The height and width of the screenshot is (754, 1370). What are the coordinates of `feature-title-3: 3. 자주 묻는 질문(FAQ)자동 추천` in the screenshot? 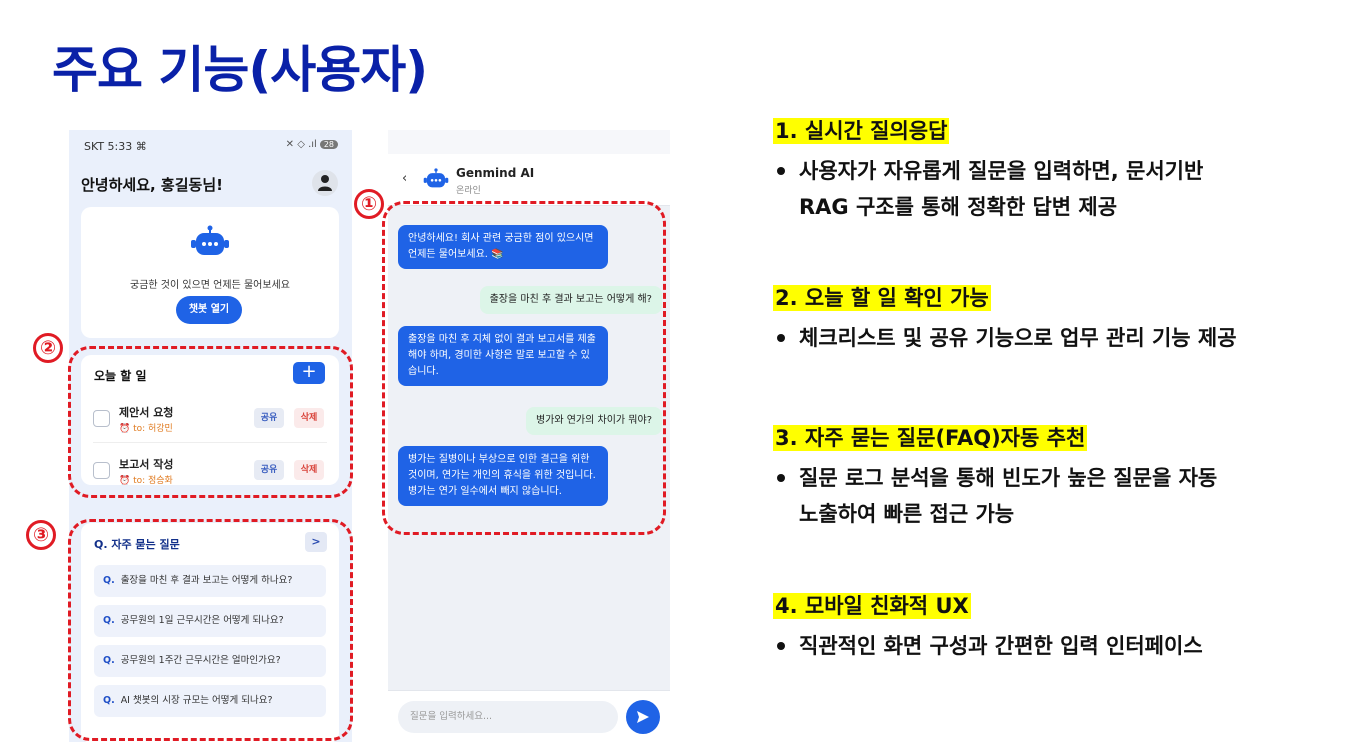 It's located at (930, 438).